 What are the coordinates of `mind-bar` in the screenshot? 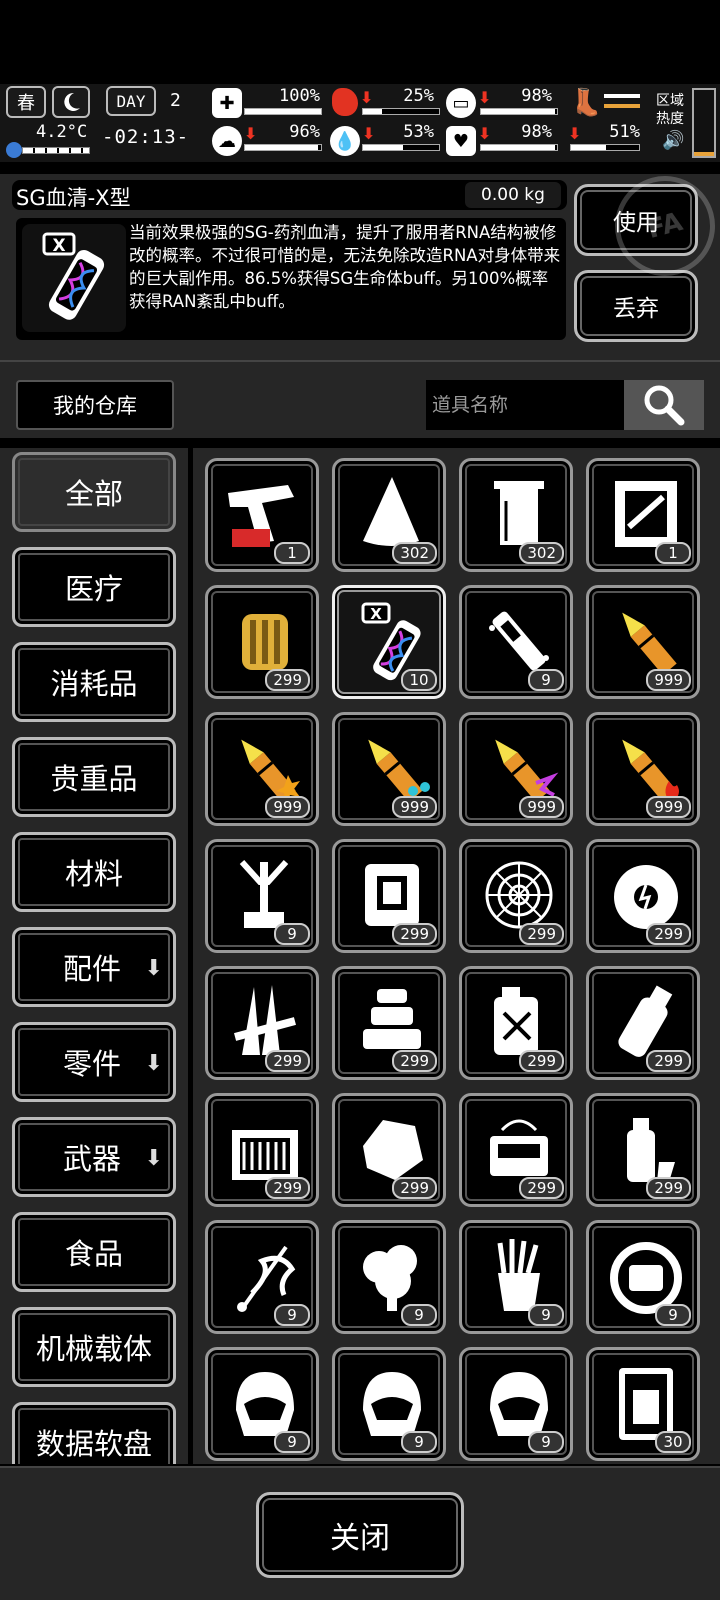 It's located at (283, 147).